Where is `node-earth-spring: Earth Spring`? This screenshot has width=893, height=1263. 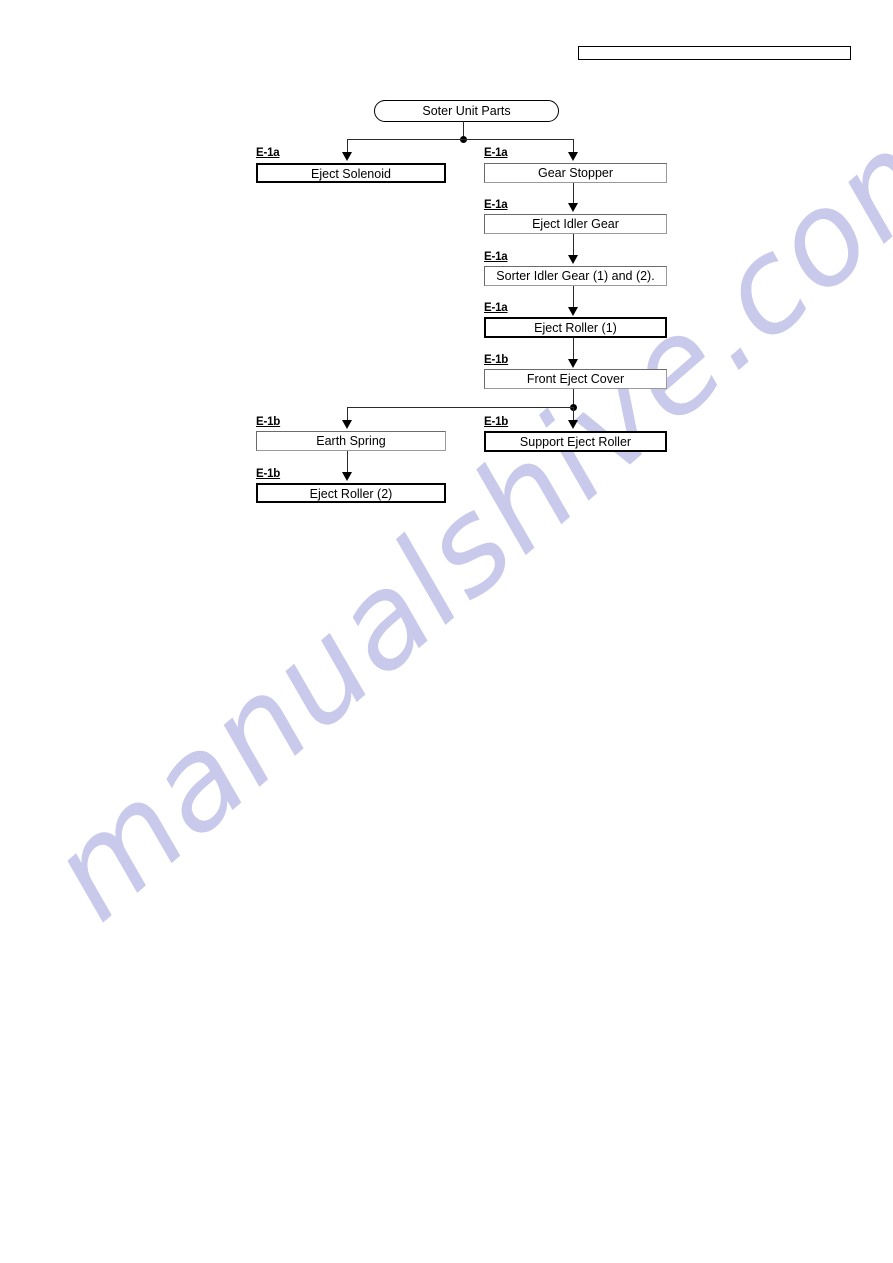
node-earth-spring: Earth Spring is located at coordinates (351, 441).